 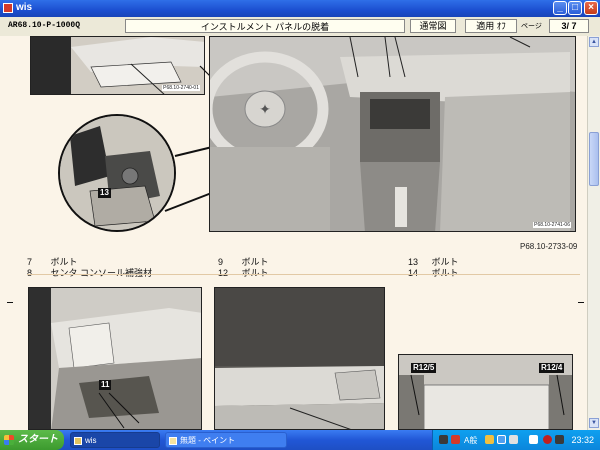 I want to click on section-divider, so click(x=303, y=274).